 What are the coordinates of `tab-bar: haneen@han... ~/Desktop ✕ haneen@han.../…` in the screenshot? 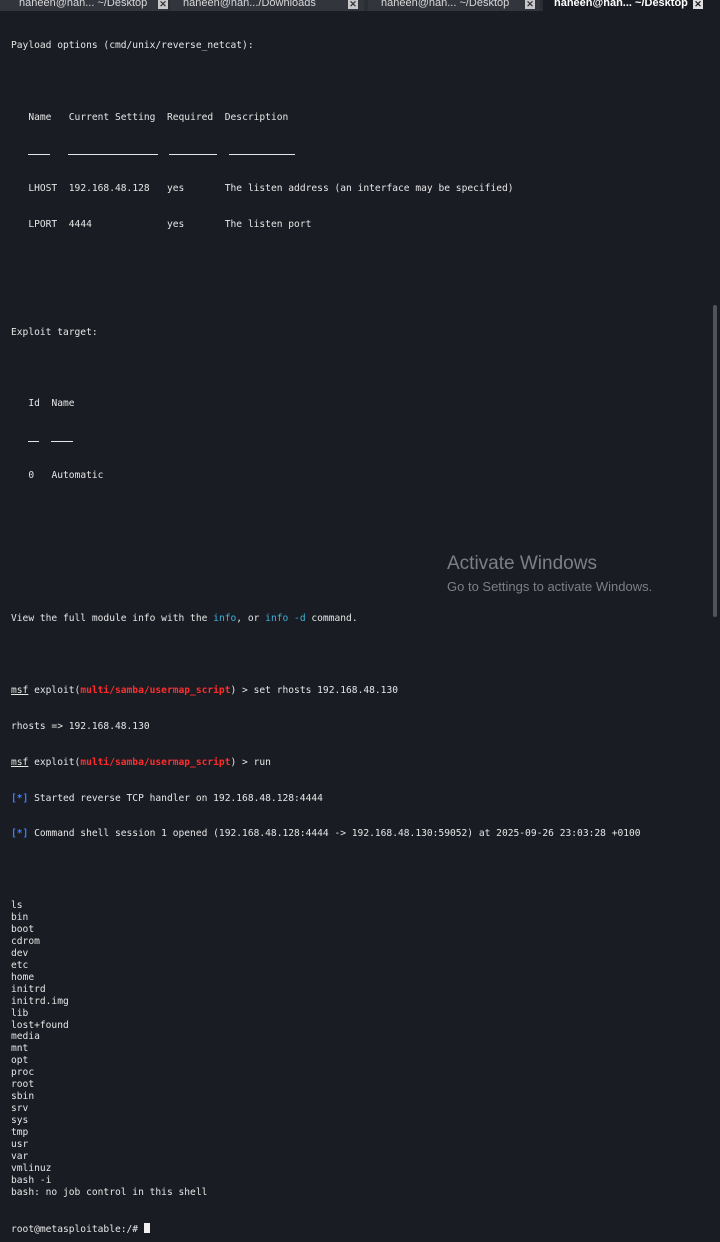 It's located at (360, 5).